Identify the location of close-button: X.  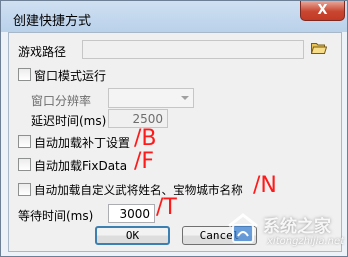
(322, 11).